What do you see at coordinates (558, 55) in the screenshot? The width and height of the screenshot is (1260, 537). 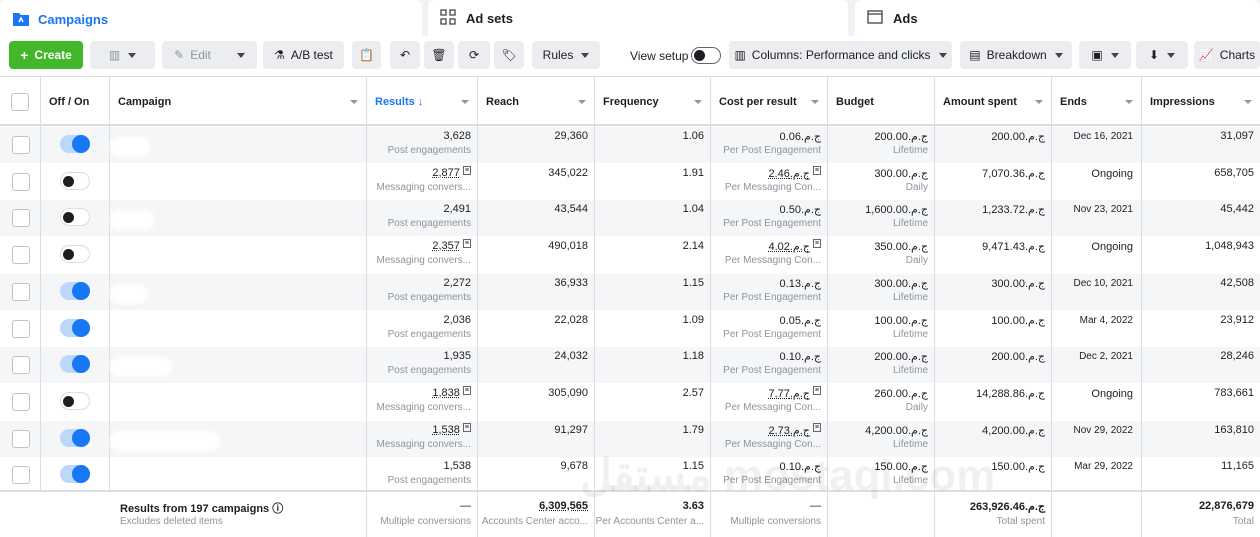 I see `rules-label: Rules` at bounding box center [558, 55].